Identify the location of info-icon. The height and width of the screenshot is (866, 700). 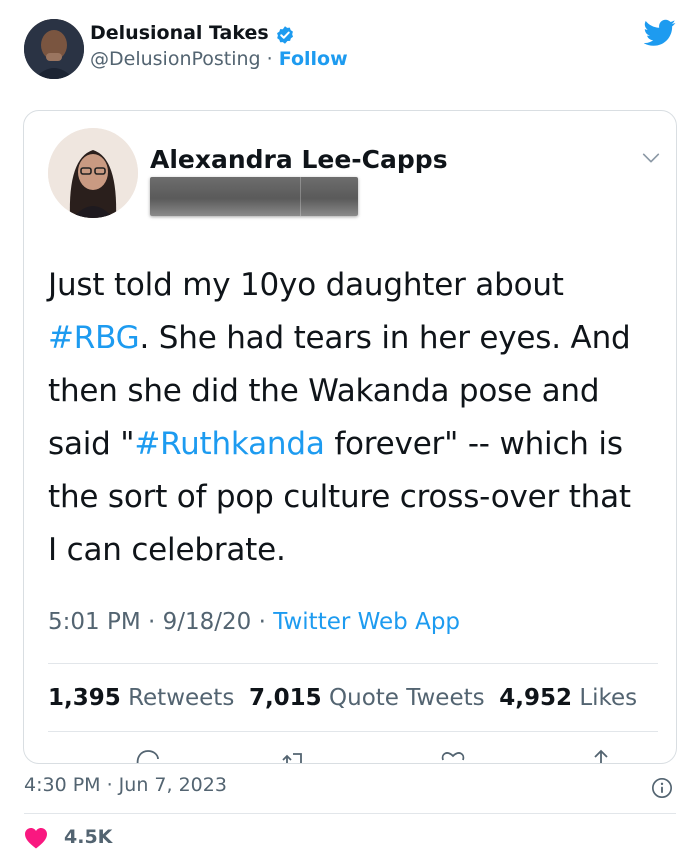
(662, 788).